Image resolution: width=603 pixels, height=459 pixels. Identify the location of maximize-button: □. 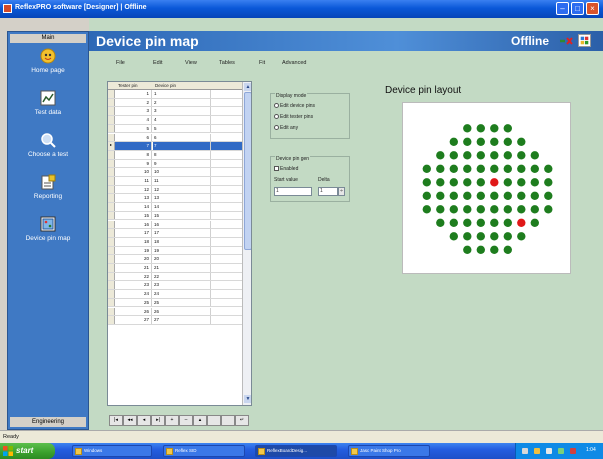
(577, 8).